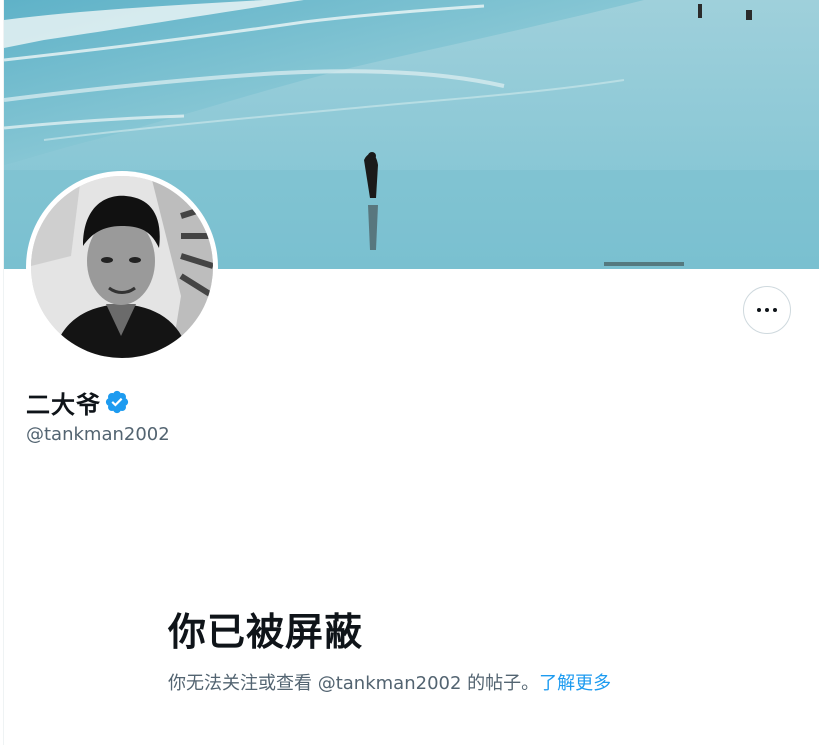  I want to click on more-horizontal-icon, so click(759, 310).